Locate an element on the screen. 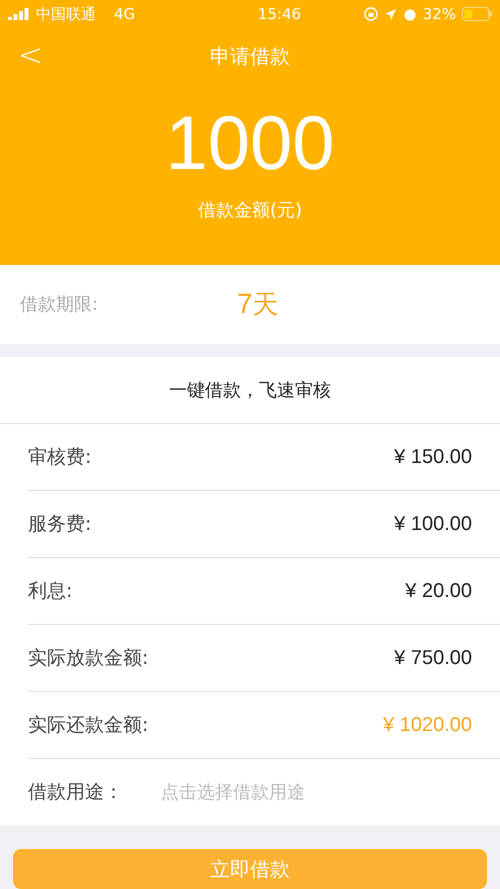 This screenshot has width=500, height=889. fee-label: 利息: is located at coordinates (50, 591).